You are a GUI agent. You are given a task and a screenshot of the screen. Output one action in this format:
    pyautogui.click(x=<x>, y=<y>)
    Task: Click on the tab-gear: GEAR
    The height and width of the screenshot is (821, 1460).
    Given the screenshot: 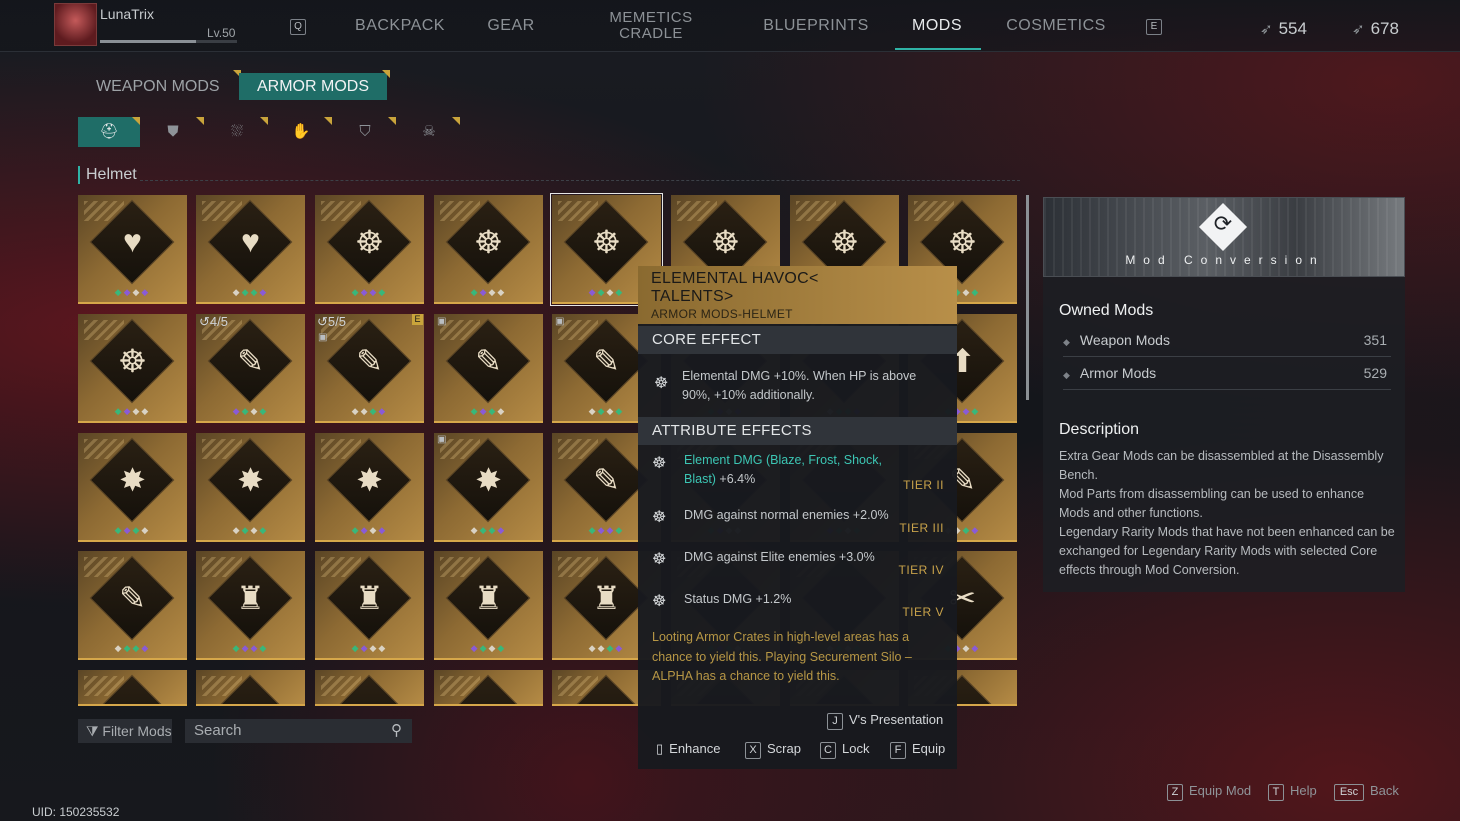 What is the action you would take?
    pyautogui.click(x=511, y=26)
    